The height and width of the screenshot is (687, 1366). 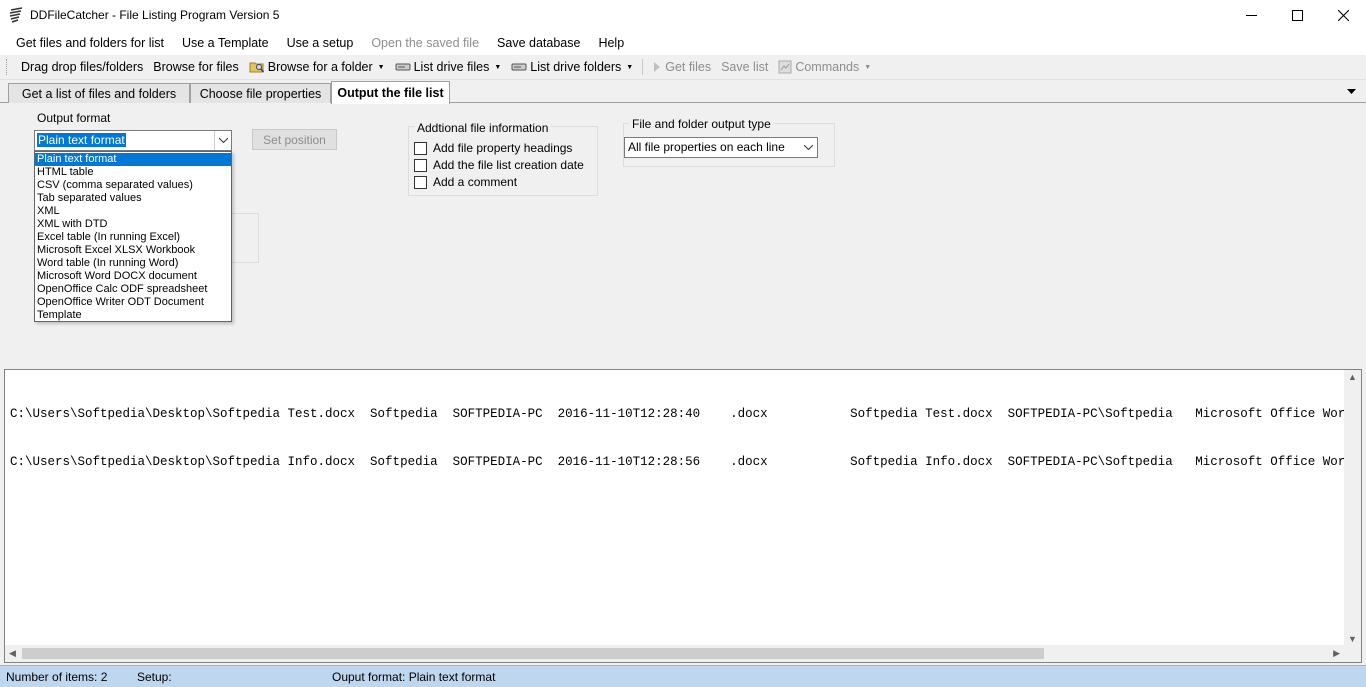 I want to click on add-headings-label: Add file property headings, so click(x=503, y=148).